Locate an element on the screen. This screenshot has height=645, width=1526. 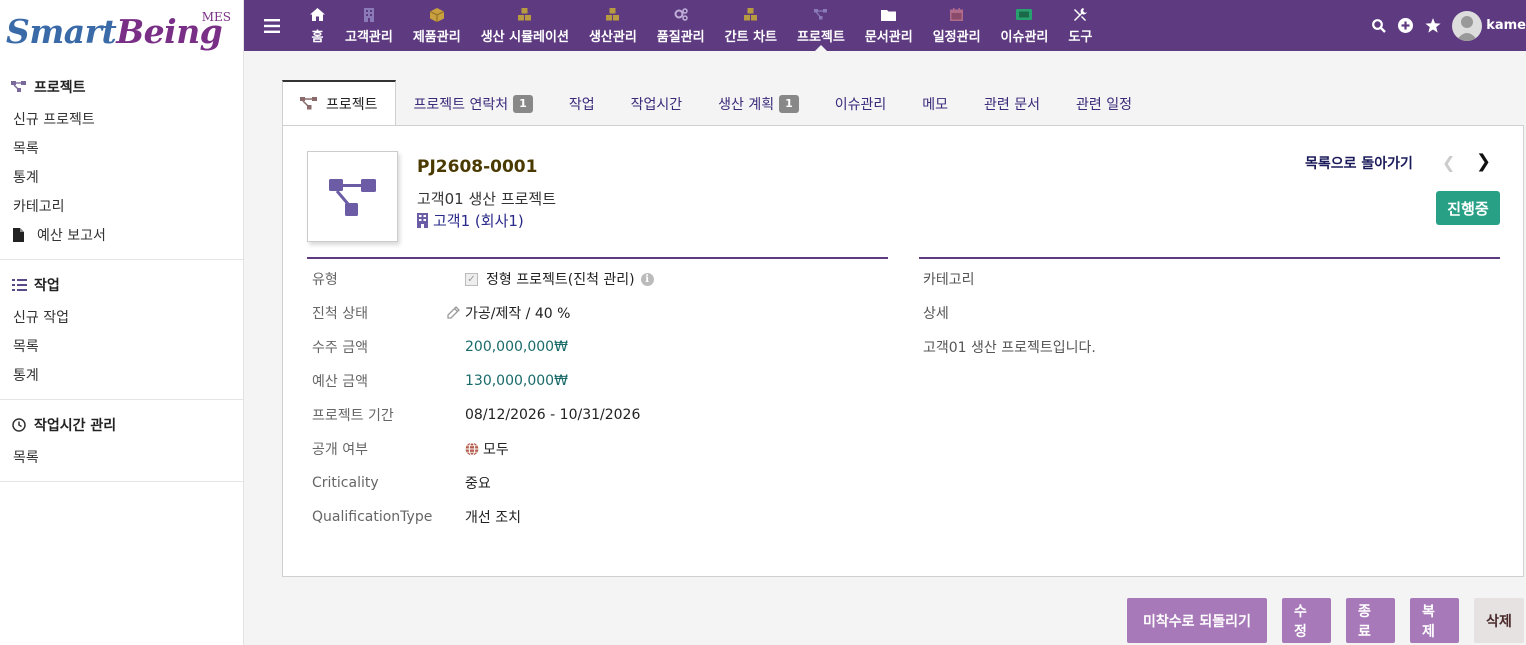
chevron-left-icon: ❮ is located at coordinates (1449, 162).